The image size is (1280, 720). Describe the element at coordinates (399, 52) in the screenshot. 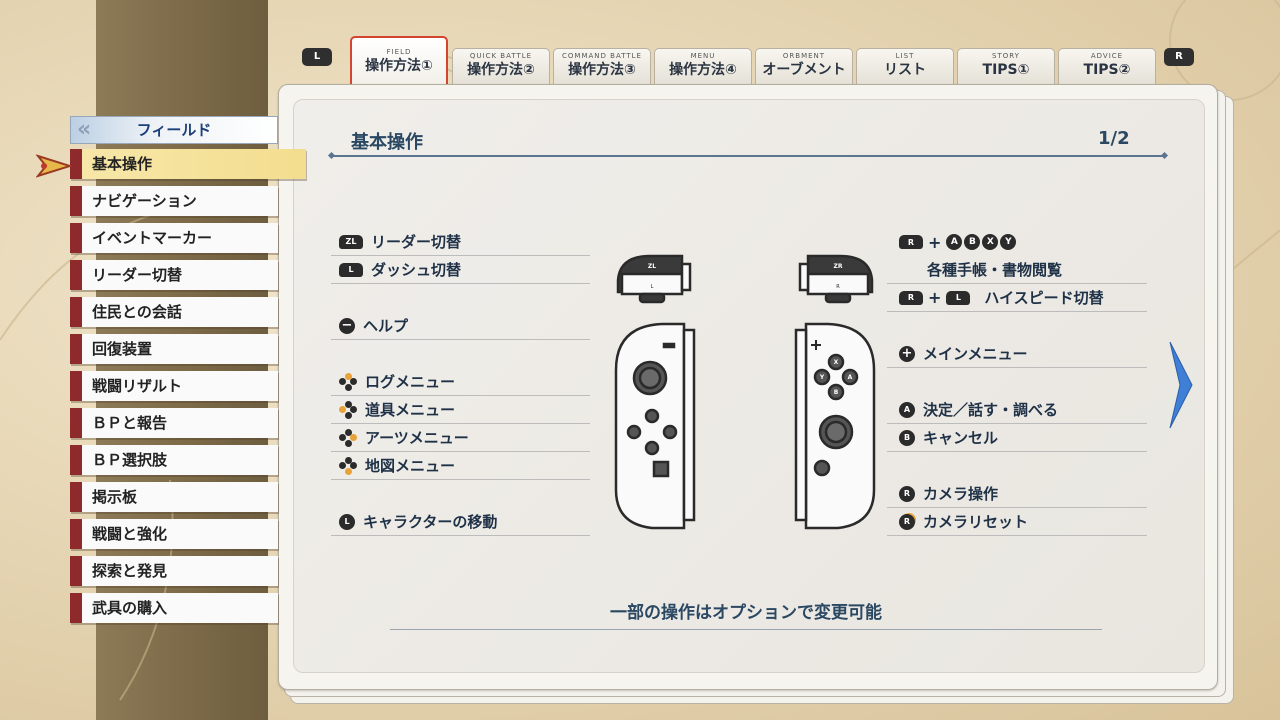

I see `tab-sub-label: FIELD` at that location.